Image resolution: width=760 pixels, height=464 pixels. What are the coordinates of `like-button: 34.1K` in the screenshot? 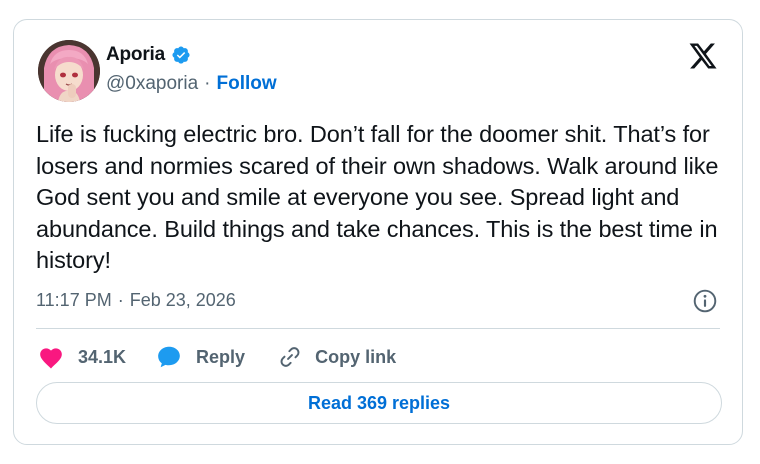 It's located at (82, 357).